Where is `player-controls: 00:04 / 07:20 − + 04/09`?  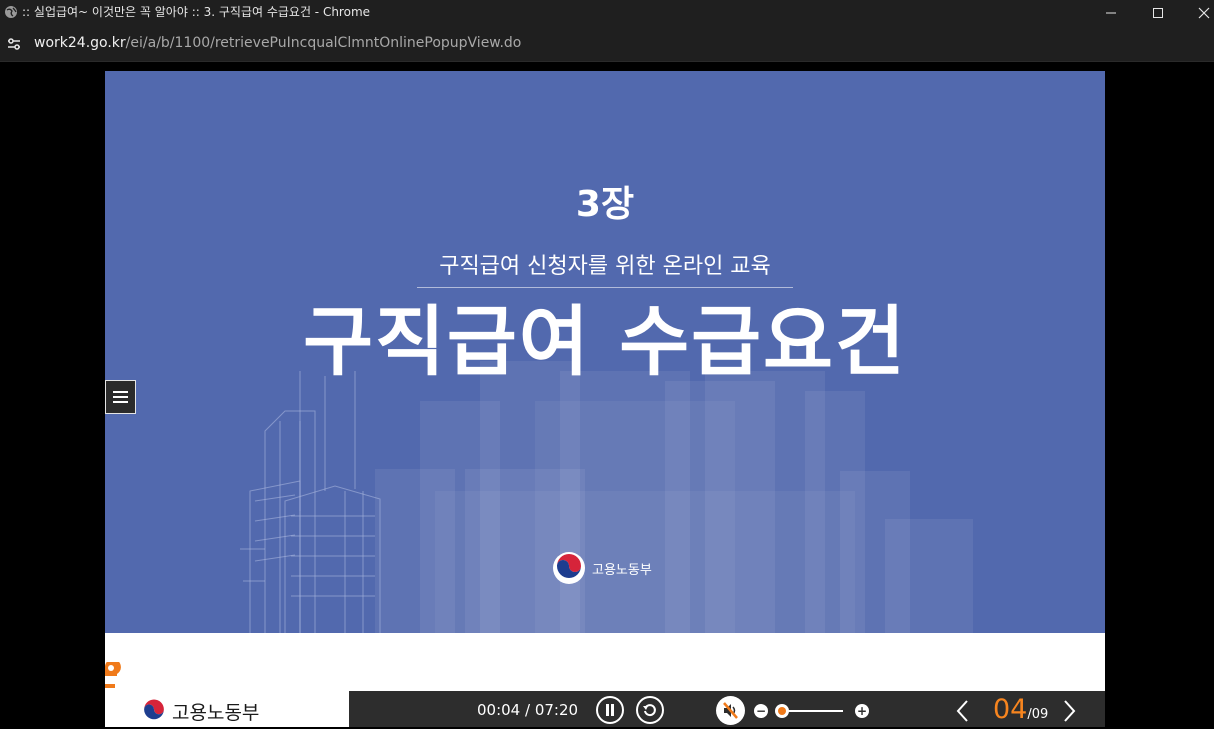 player-controls: 00:04 / 07:20 − + 04/09 is located at coordinates (727, 709).